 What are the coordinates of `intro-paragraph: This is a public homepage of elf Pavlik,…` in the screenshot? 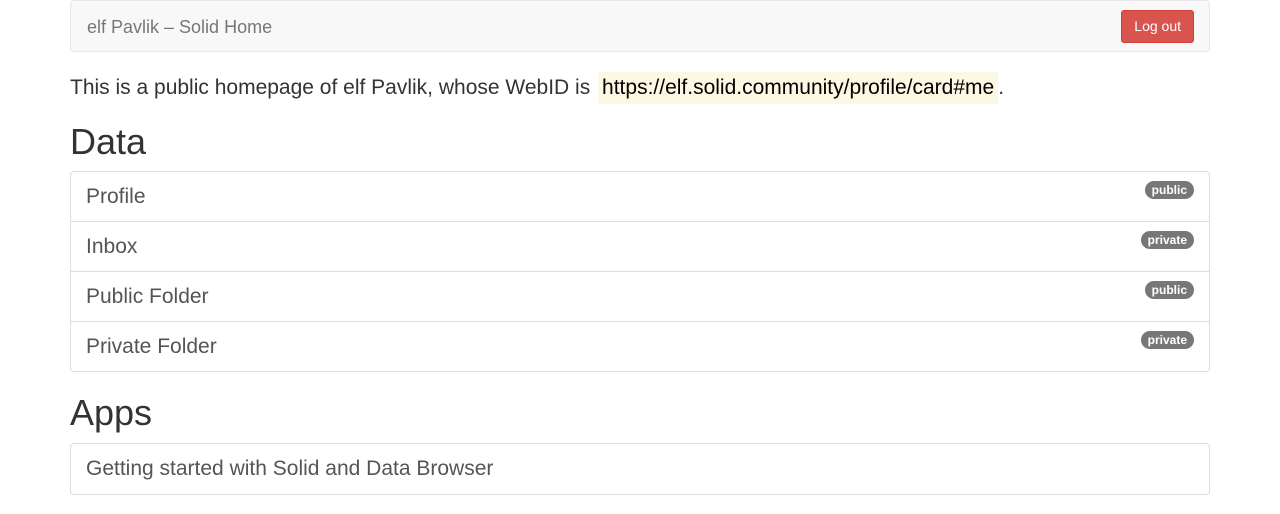 It's located at (537, 88).